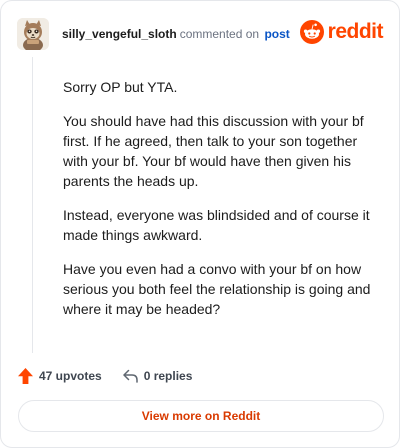  Describe the element at coordinates (219, 34) in the screenshot. I see `commented-on-text: commented on` at that location.